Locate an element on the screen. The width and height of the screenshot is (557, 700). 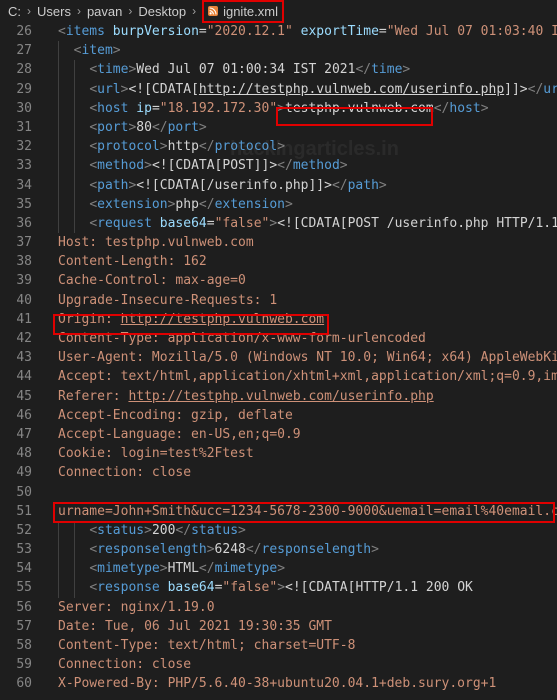
code-token: time is located at coordinates (113, 70).